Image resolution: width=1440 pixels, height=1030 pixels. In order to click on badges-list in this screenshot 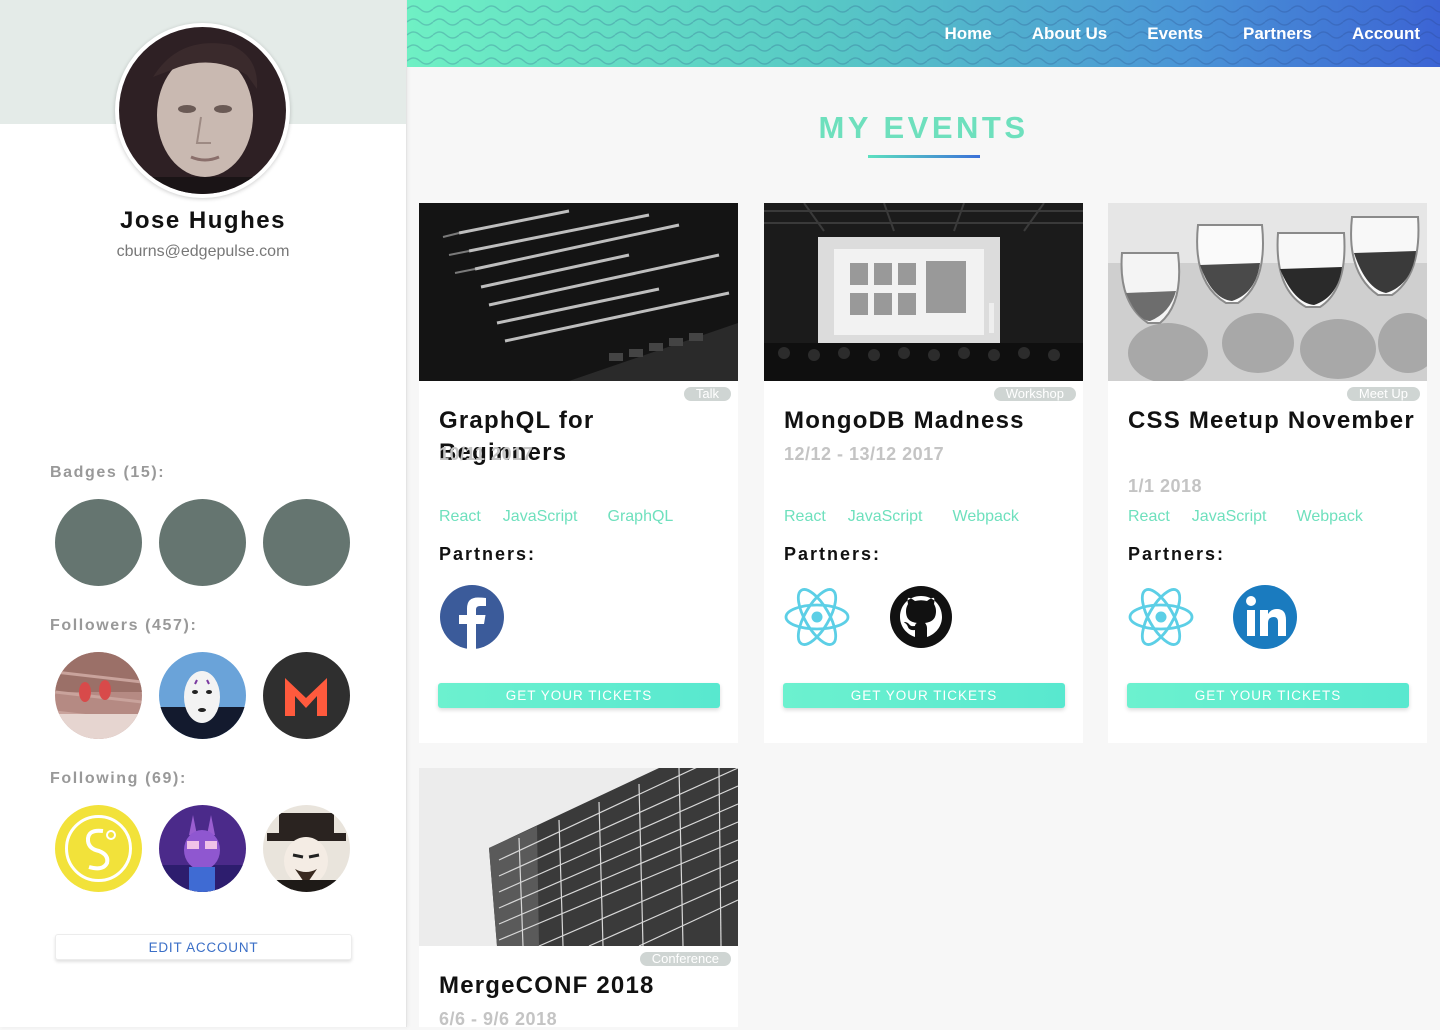, I will do `click(202, 542)`.